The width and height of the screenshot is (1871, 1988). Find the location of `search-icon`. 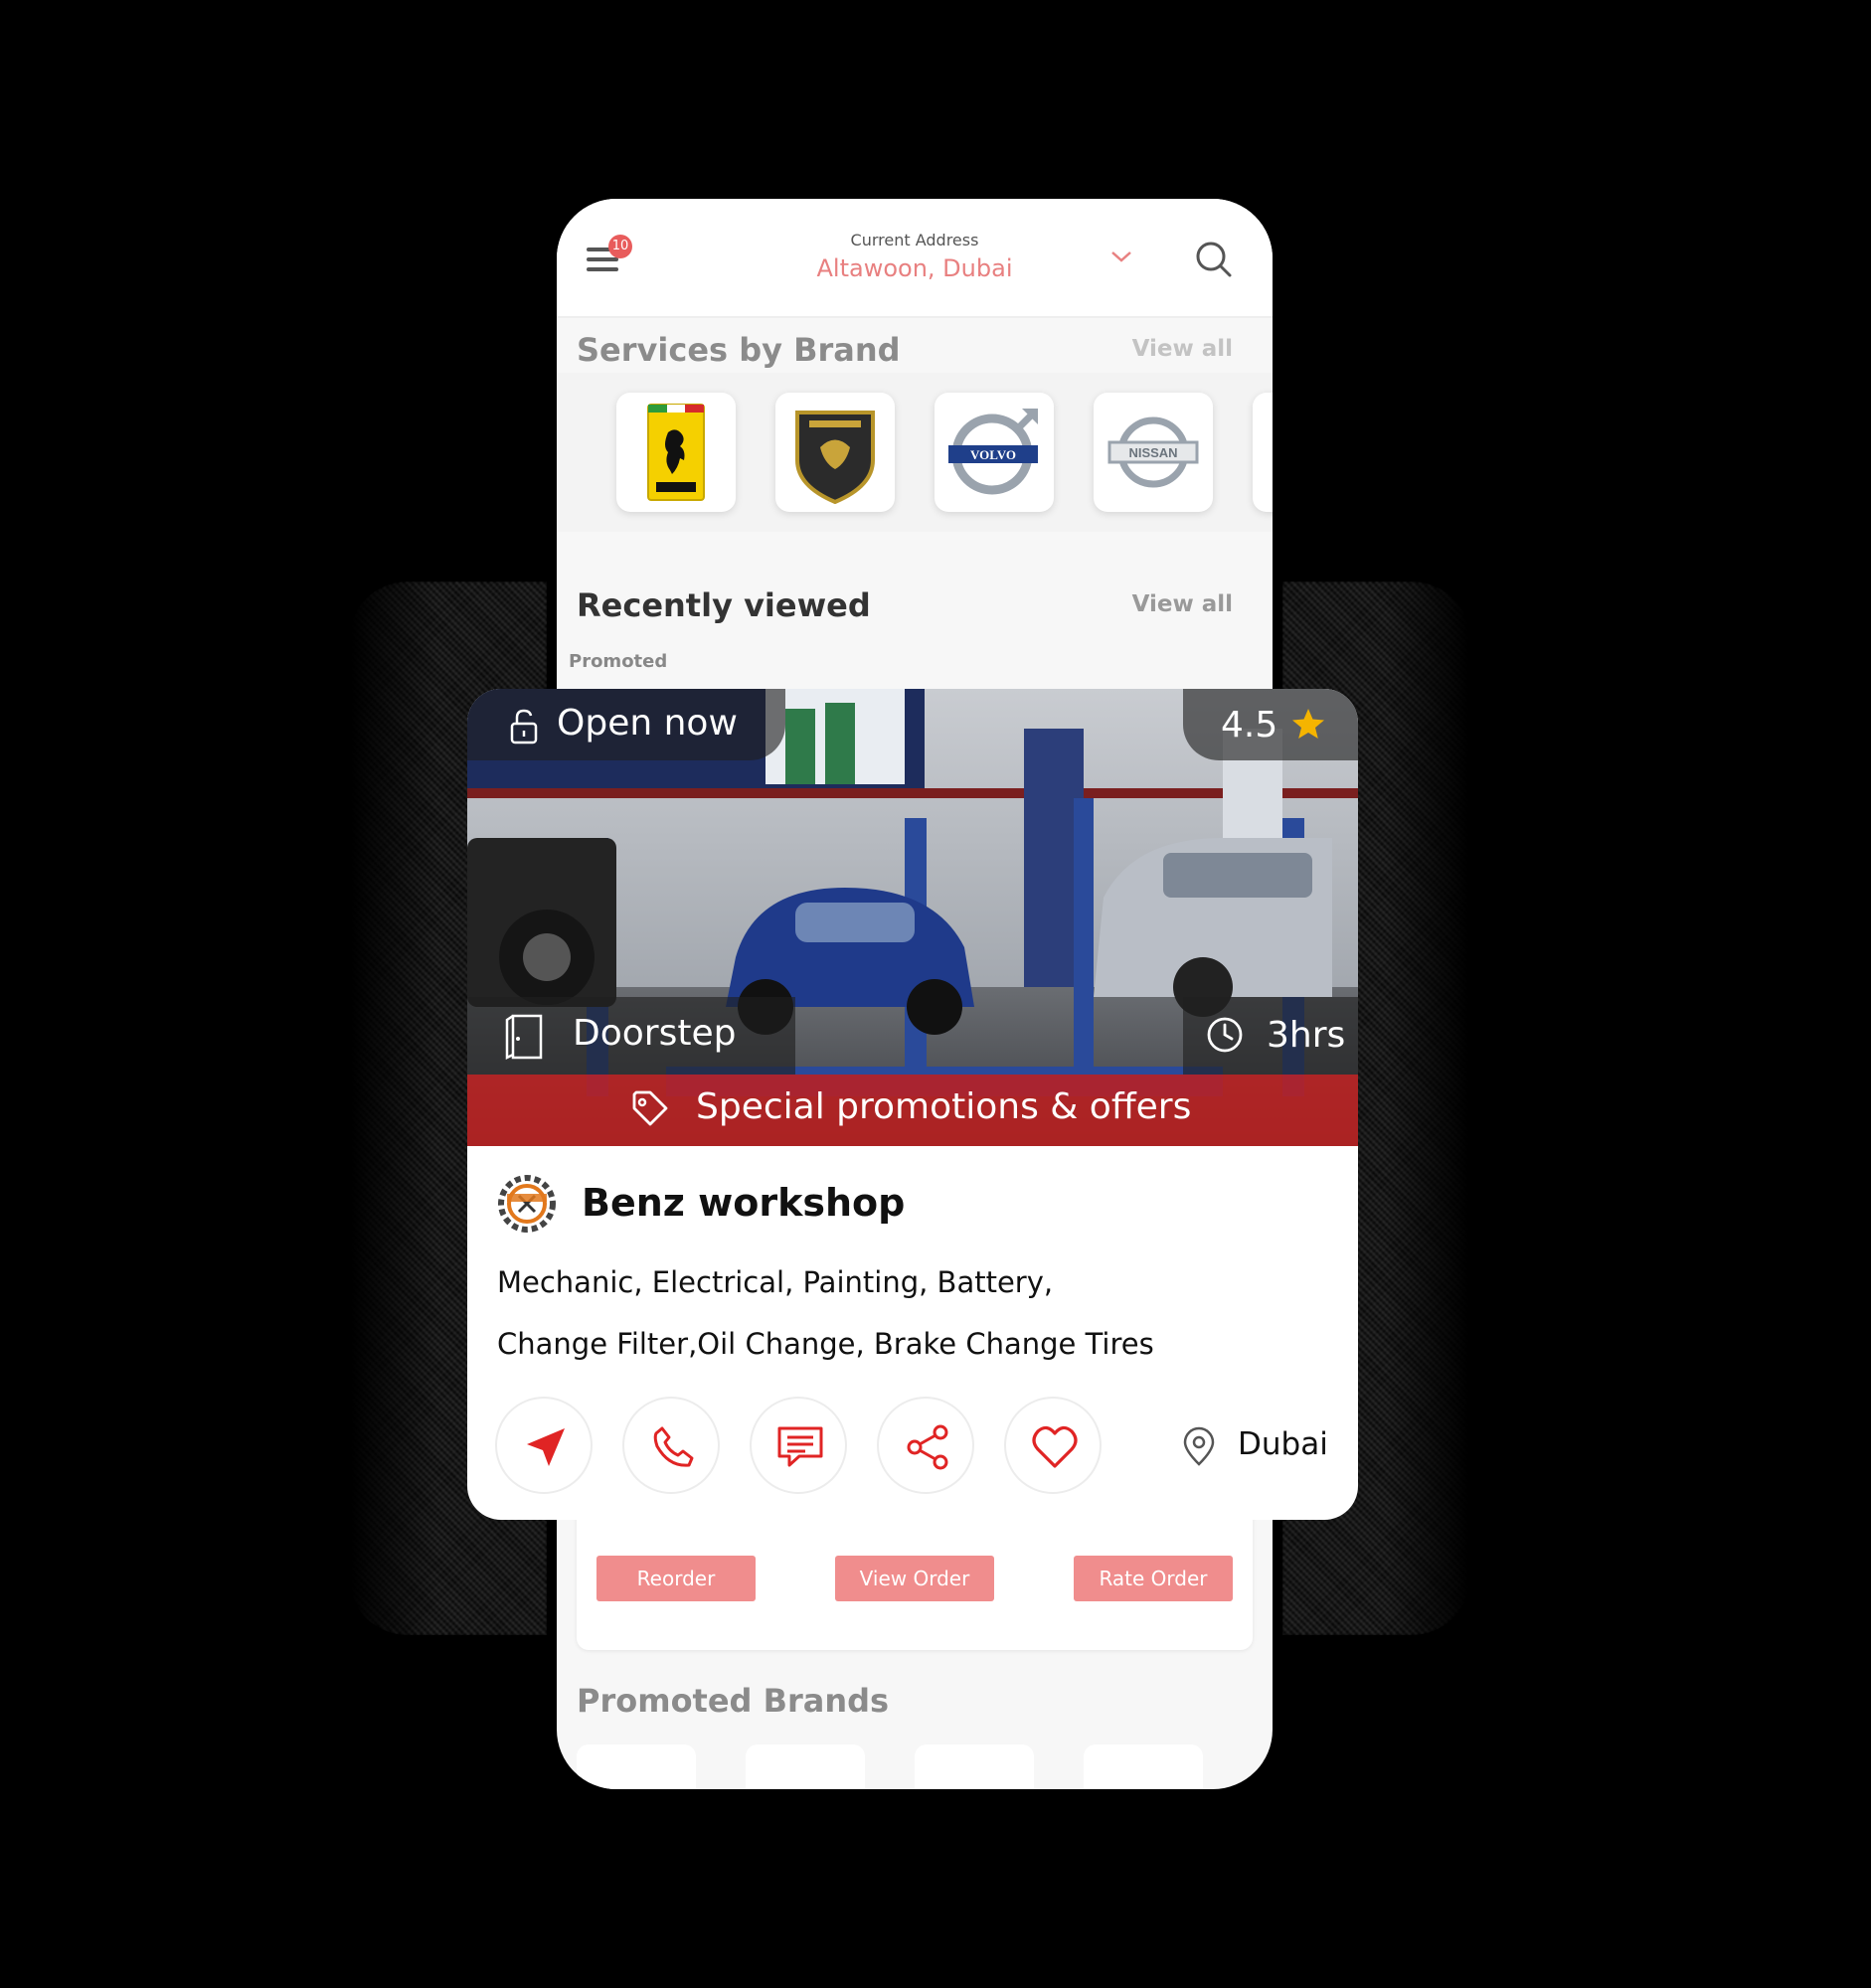

search-icon is located at coordinates (1213, 258).